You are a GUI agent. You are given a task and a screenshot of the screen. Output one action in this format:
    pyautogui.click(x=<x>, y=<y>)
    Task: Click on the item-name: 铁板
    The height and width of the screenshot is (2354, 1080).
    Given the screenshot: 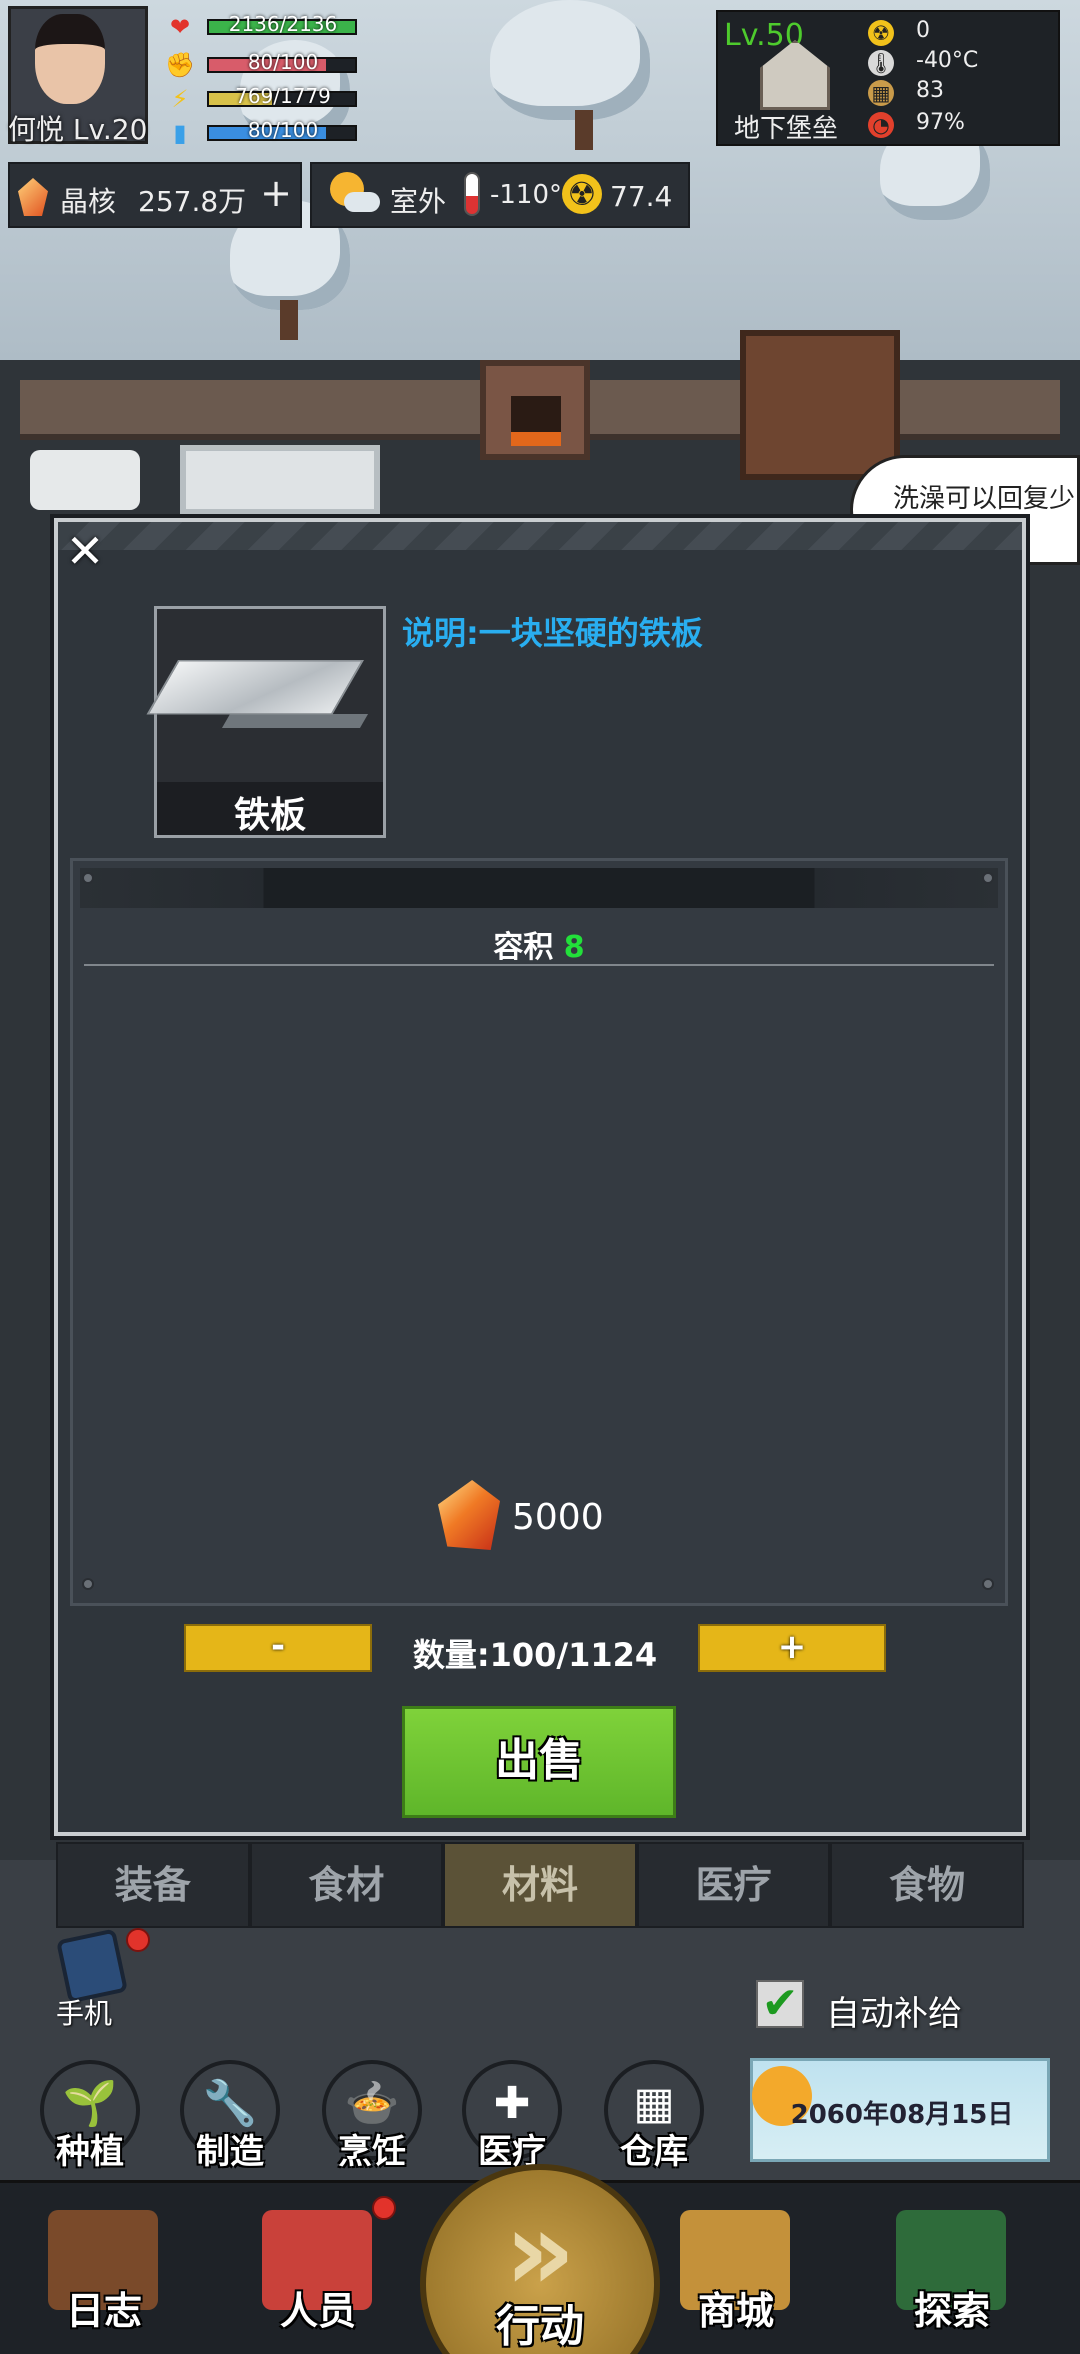 What is the action you would take?
    pyautogui.click(x=269, y=815)
    